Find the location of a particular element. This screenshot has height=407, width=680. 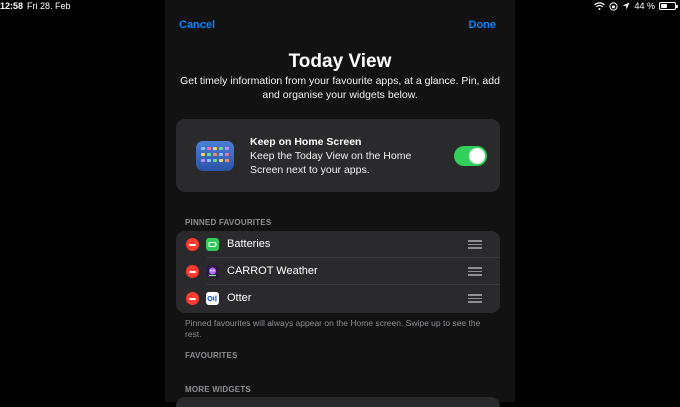

carrot-weather-icon is located at coordinates (212, 271).